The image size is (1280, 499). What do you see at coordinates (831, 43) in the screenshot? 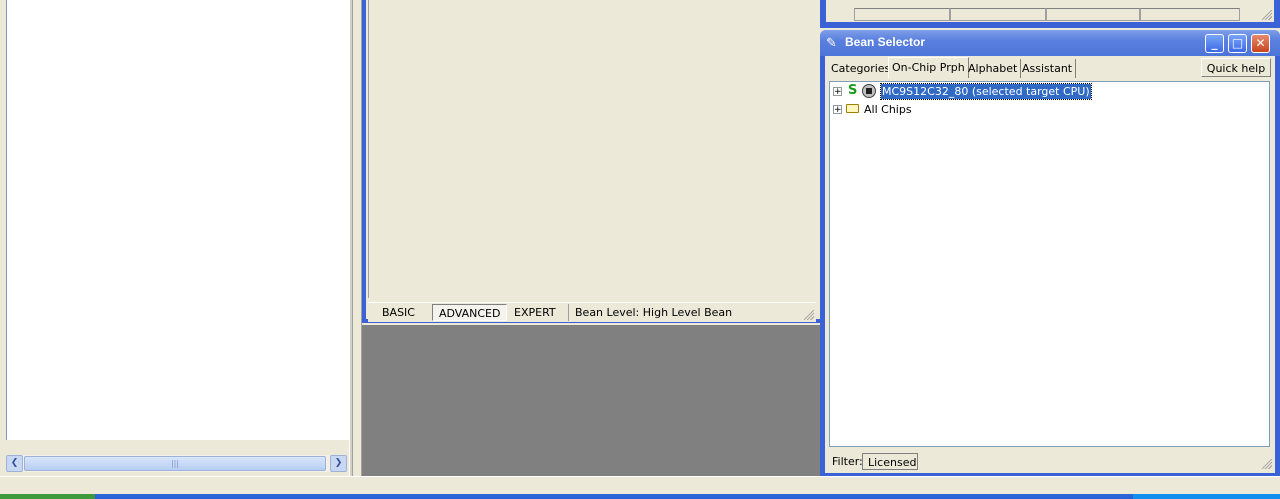
I see `bean-selector-icon: ✎` at bounding box center [831, 43].